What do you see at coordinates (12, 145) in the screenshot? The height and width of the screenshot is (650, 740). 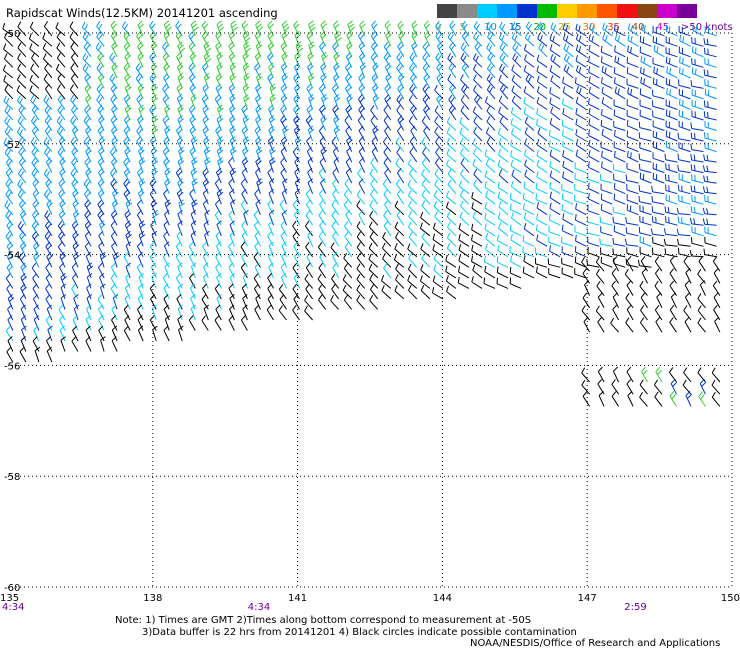 I see `y-tick-label: -52` at bounding box center [12, 145].